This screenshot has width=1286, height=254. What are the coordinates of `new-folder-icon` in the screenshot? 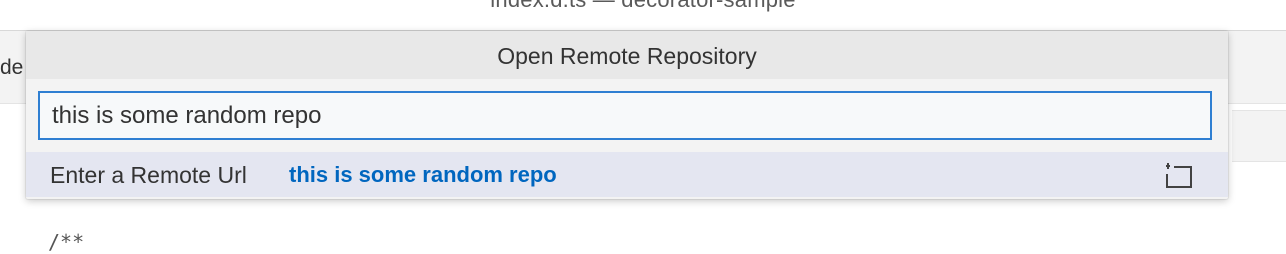 It's located at (1179, 175).